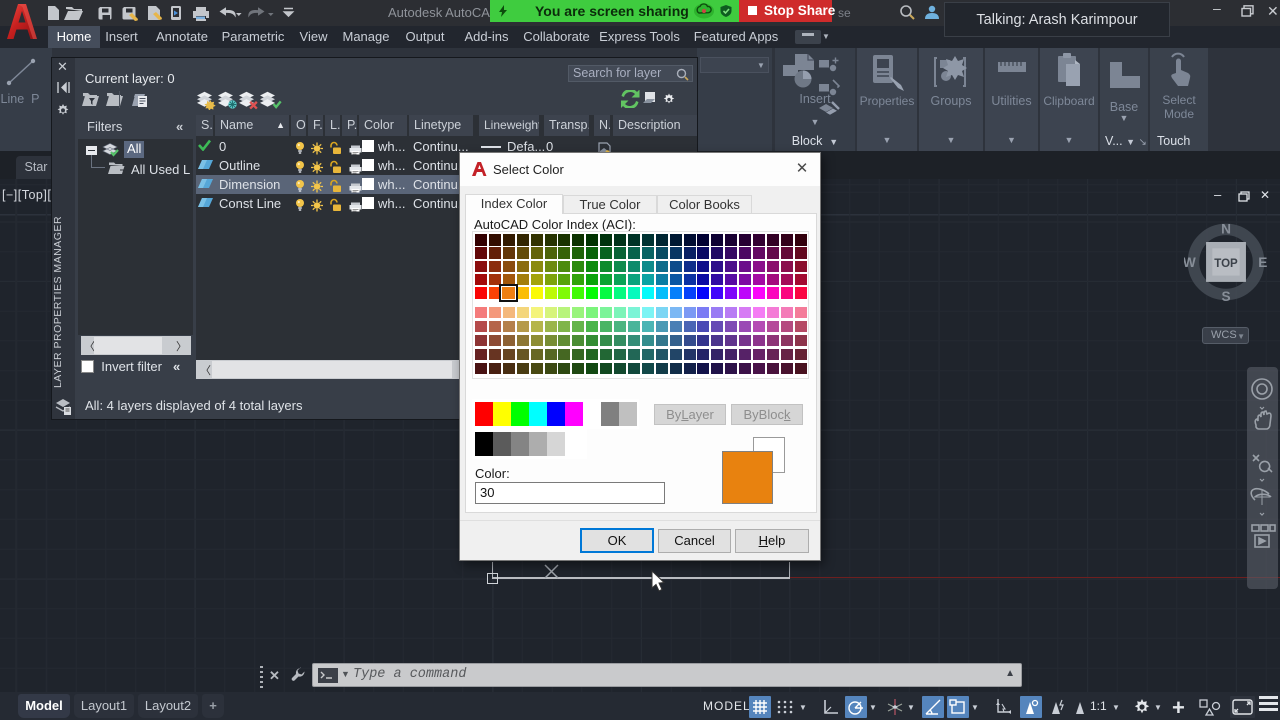 The width and height of the screenshot is (1280, 720). I want to click on svg-text: TOP, so click(1226, 264).